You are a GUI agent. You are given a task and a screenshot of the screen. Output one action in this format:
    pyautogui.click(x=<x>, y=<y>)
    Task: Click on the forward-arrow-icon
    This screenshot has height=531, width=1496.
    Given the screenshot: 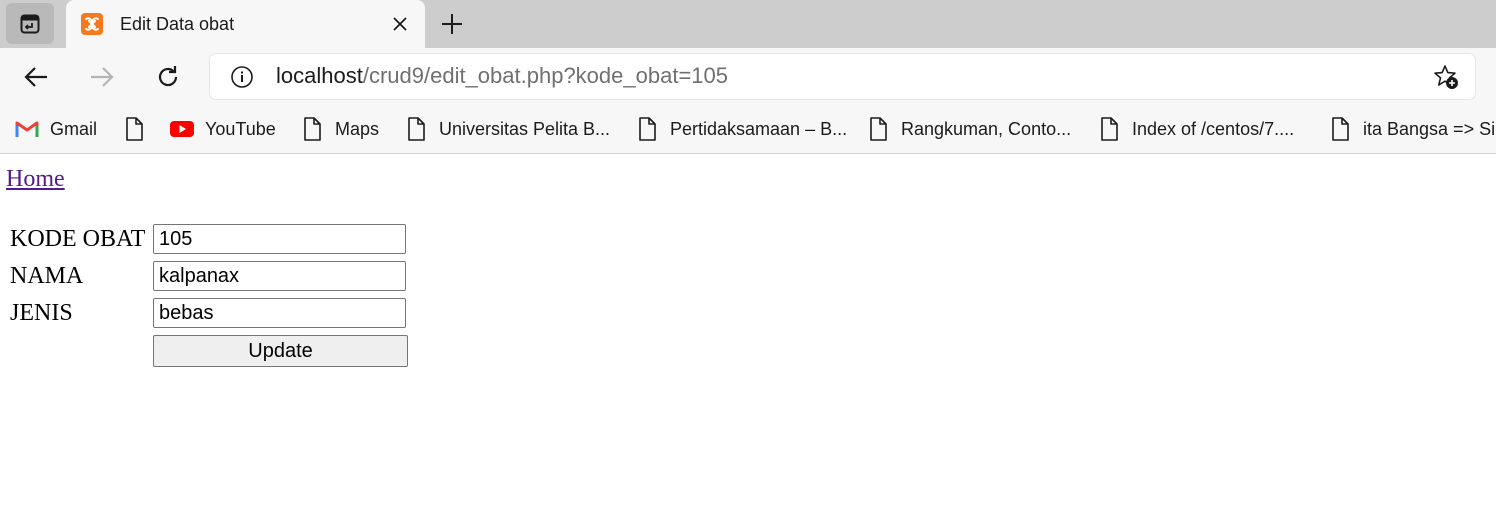 What is the action you would take?
    pyautogui.click(x=102, y=77)
    